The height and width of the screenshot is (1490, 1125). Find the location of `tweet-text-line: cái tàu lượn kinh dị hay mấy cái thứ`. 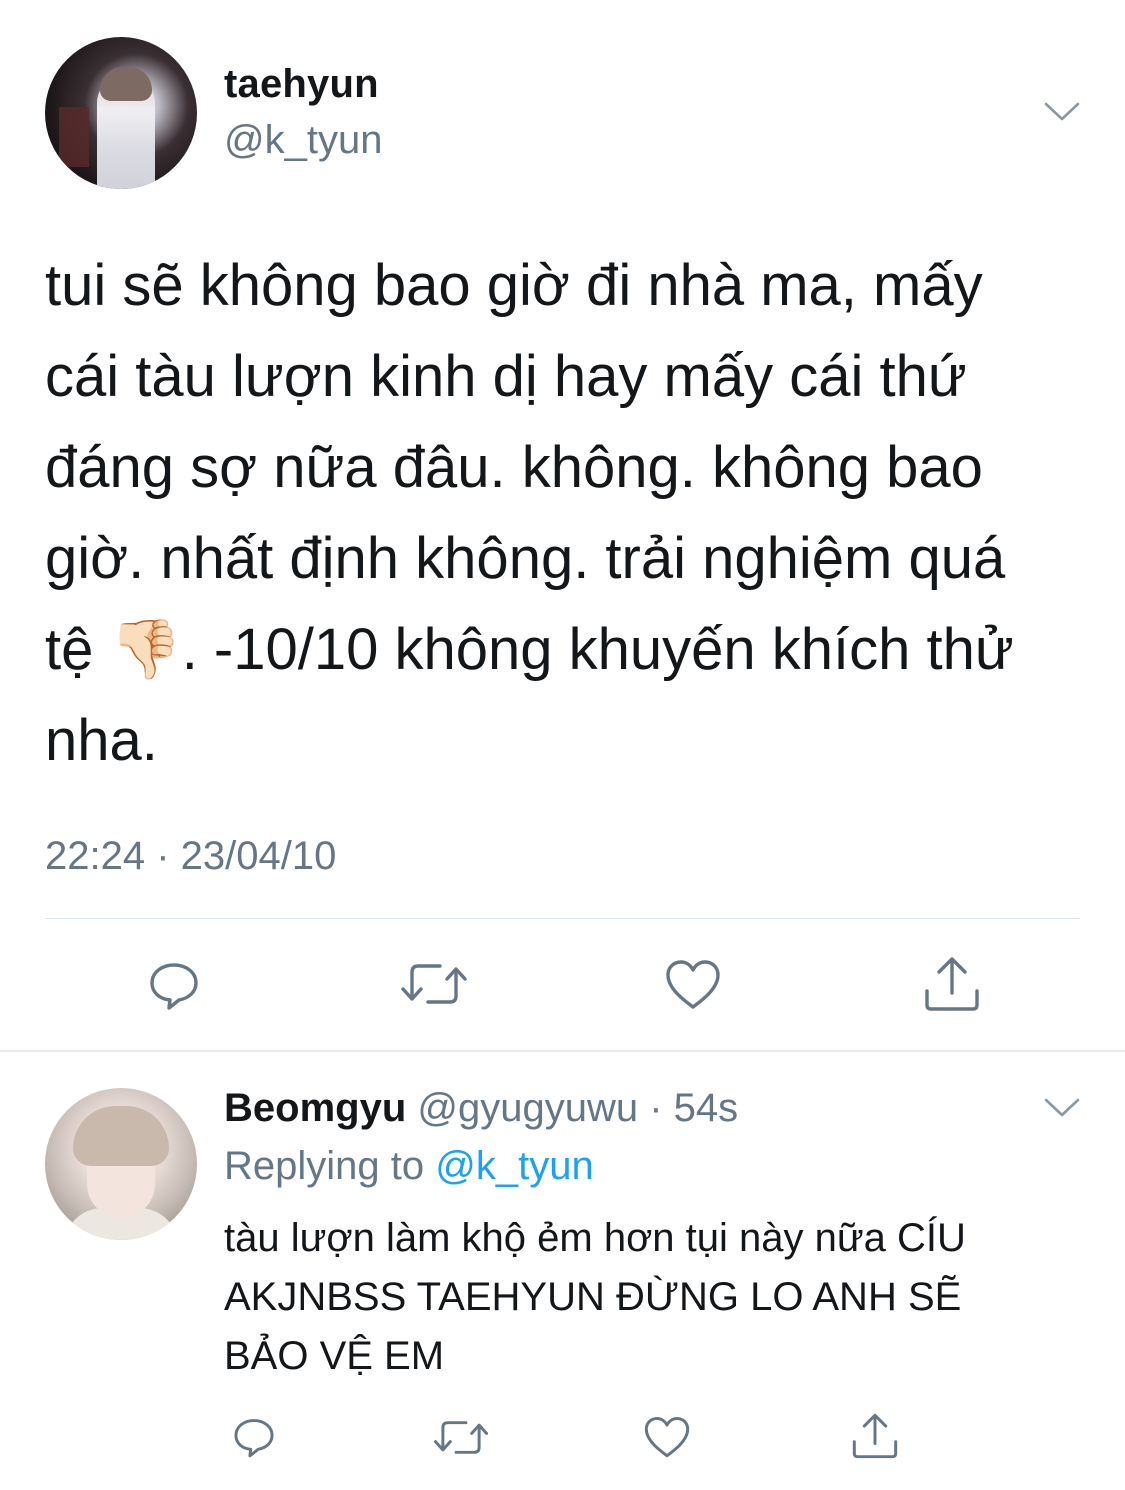

tweet-text-line: cái tàu lượn kinh dị hay mấy cái thứ is located at coordinates (506, 376).